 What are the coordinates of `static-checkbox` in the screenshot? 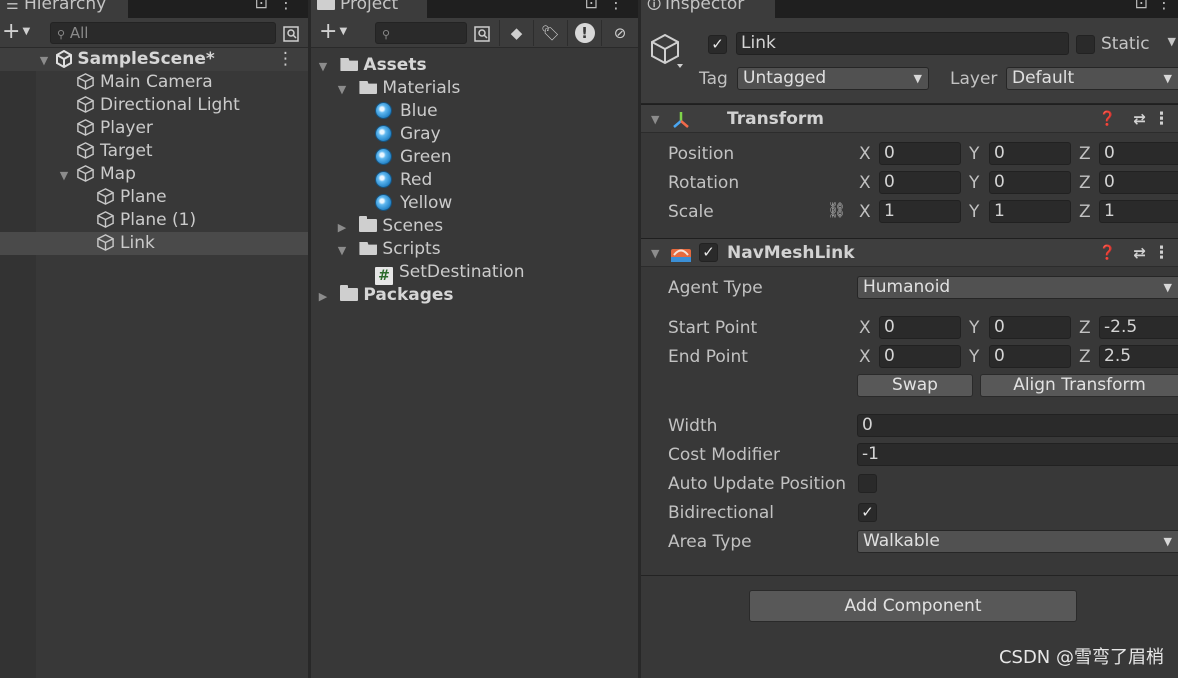 It's located at (1085, 44).